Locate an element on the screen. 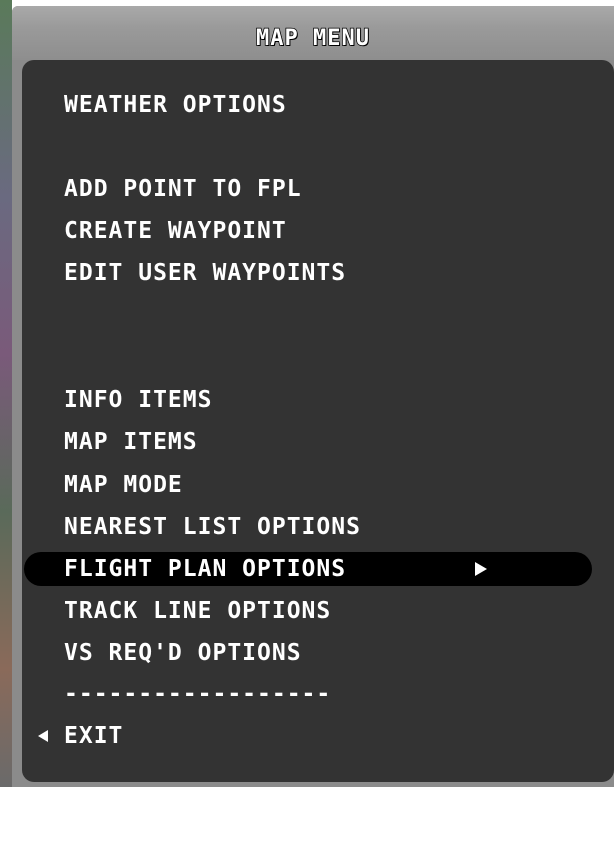 The image size is (614, 855). menu-item-label: TRACK LINE OPTIONS is located at coordinates (198, 611).